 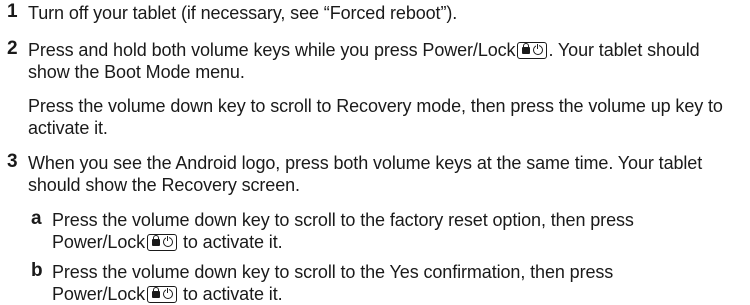 What do you see at coordinates (68, 128) in the screenshot?
I see `step-paragraph-line: activate it.` at bounding box center [68, 128].